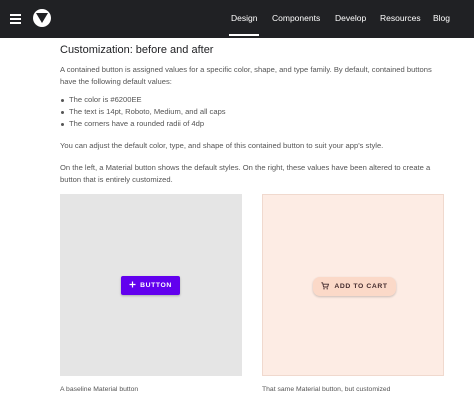 This screenshot has width=474, height=403. I want to click on top-app-bar: Design Components Develop Resources Blog, so click(237, 19).